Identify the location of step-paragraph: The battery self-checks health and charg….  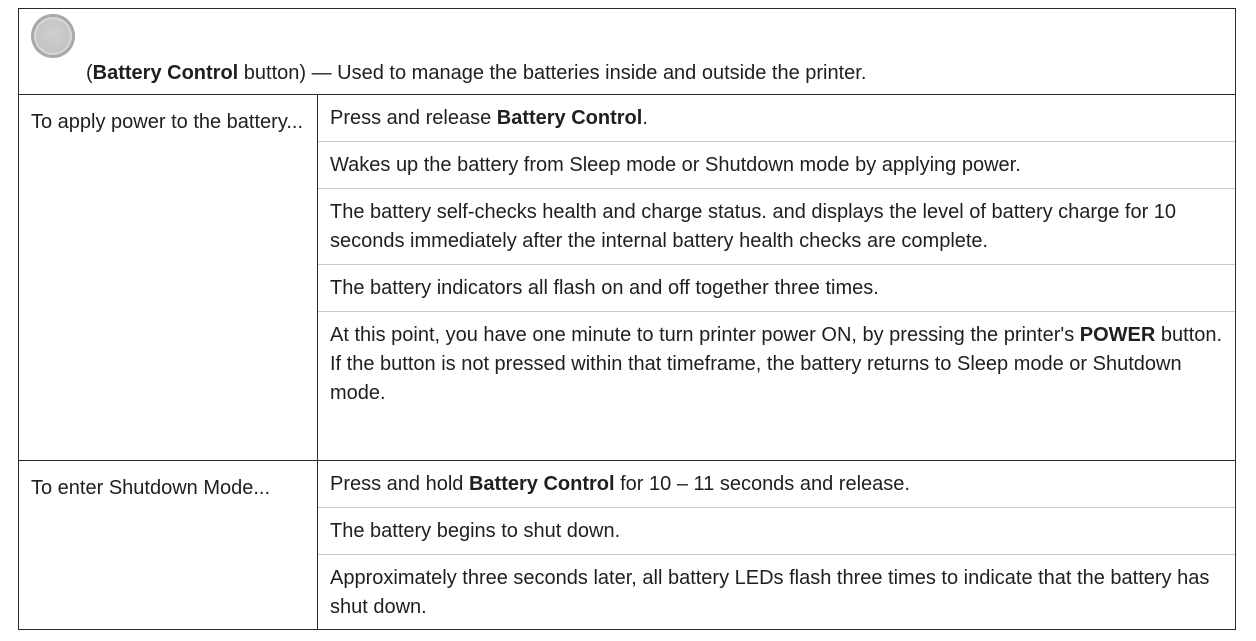
(776, 227).